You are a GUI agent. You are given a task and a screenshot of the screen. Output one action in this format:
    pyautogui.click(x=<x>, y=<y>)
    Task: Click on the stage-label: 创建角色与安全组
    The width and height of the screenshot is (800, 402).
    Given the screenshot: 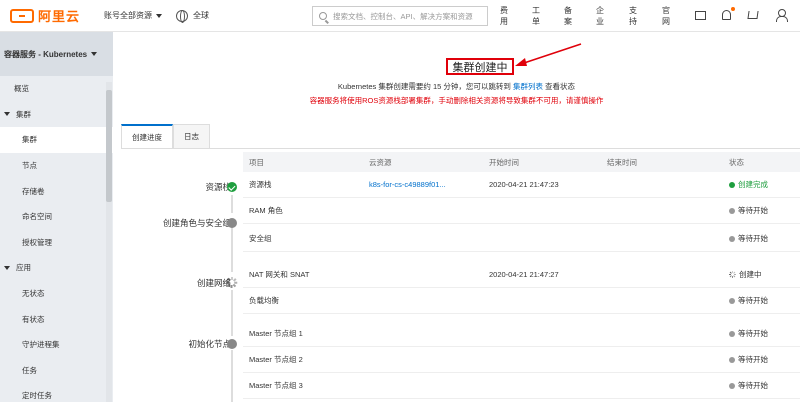 What is the action you would take?
    pyautogui.click(x=196, y=223)
    